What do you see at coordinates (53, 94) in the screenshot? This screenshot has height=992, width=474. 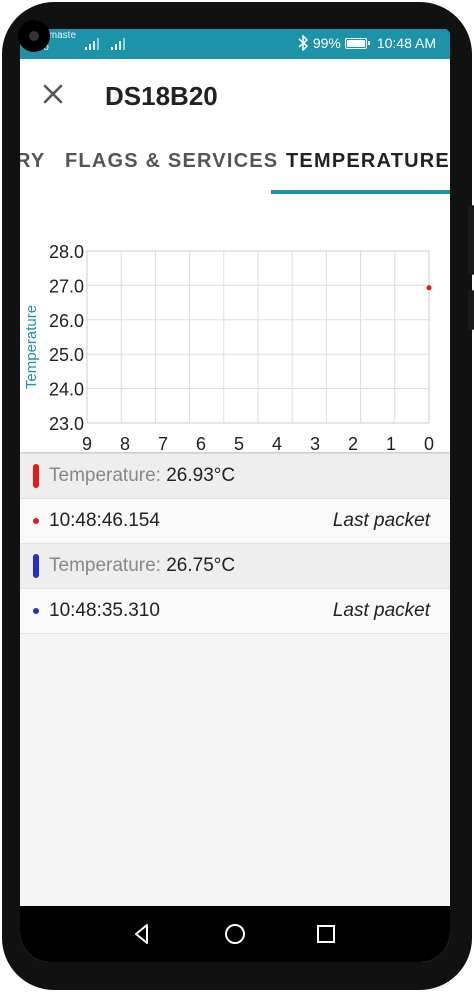 I see `close-icon` at bounding box center [53, 94].